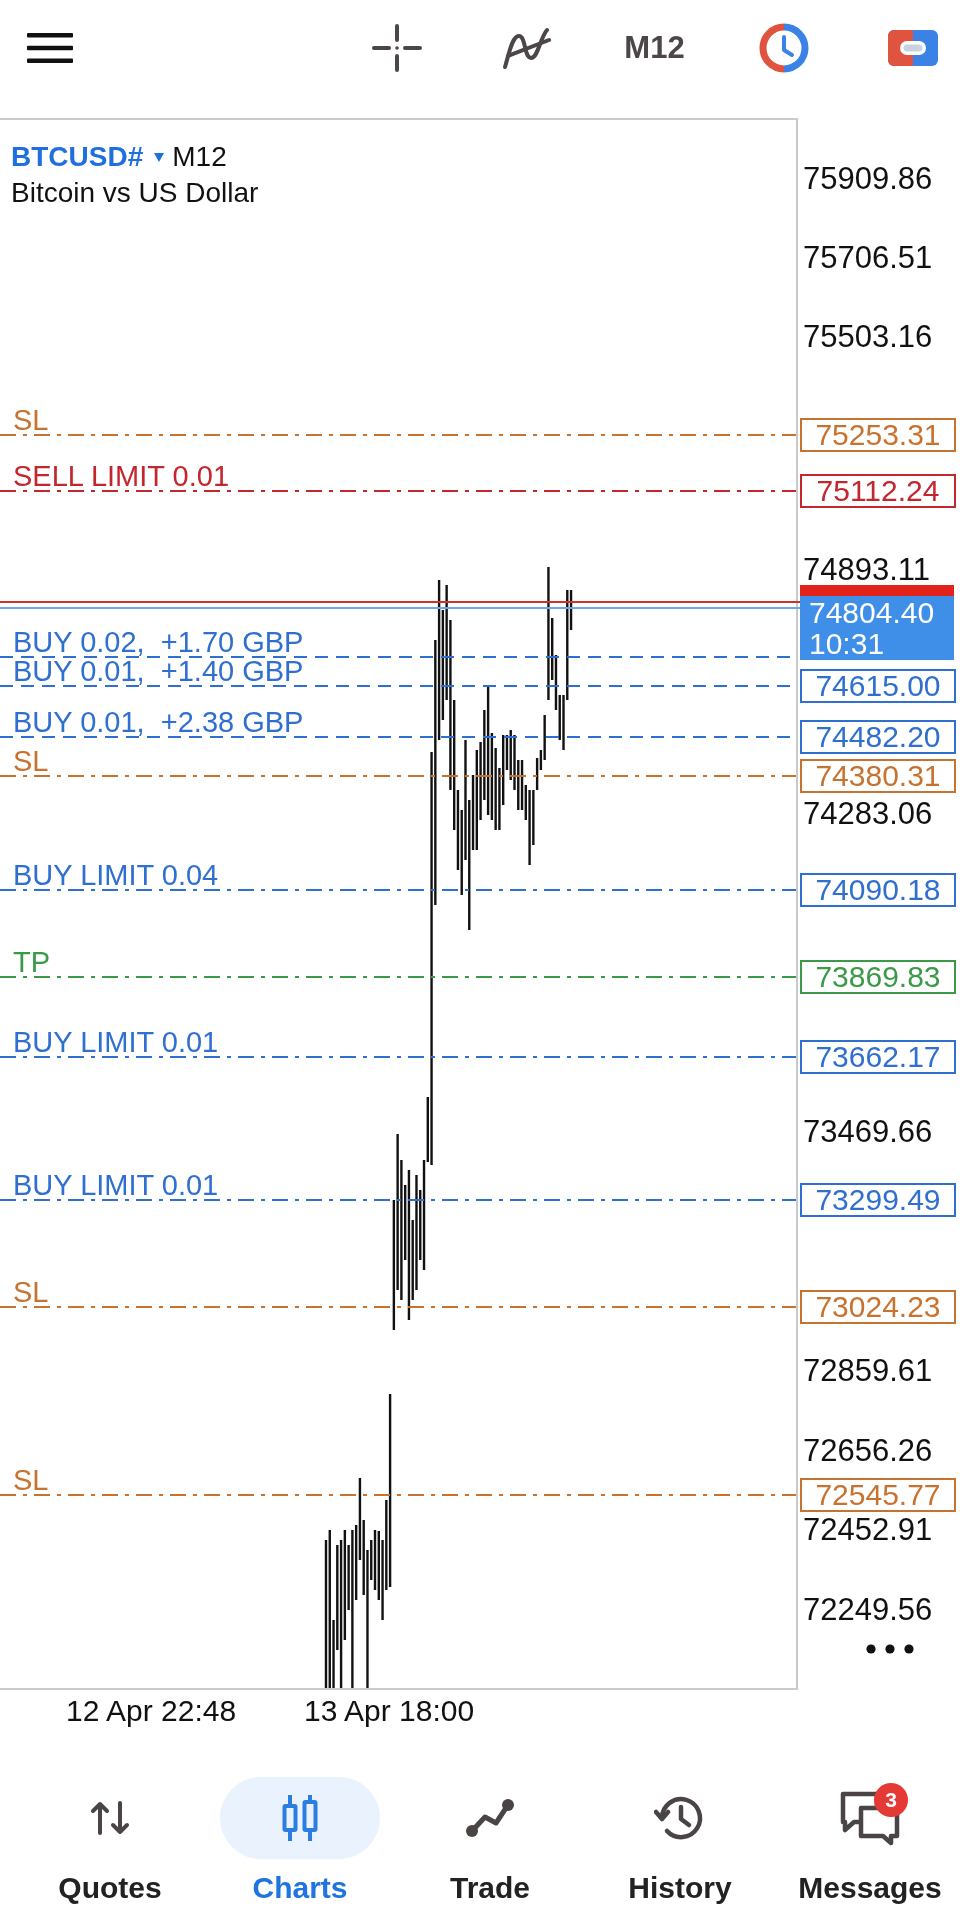 The image size is (977, 1920). Describe the element at coordinates (121, 476) in the screenshot. I see `order-level-label: SELL LIMIT 0.01` at that location.